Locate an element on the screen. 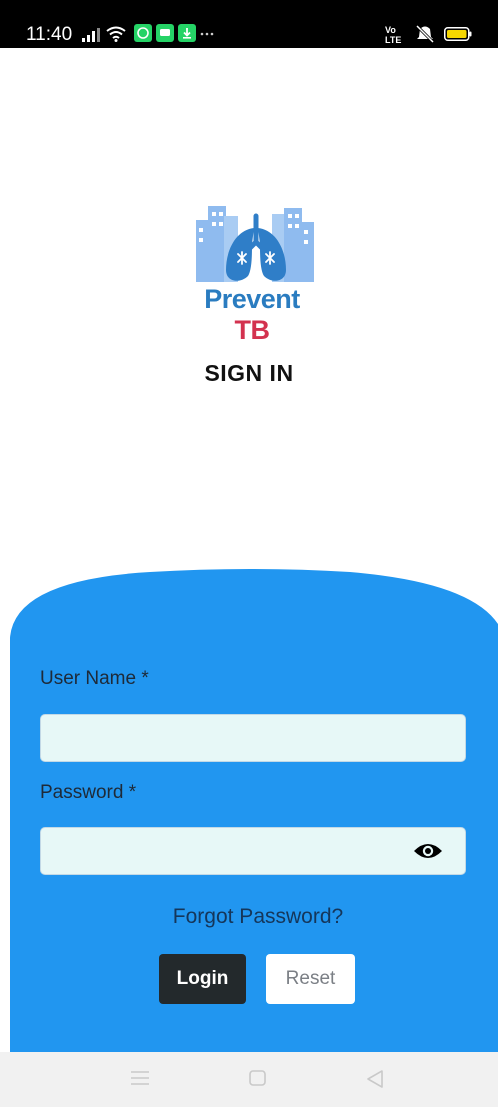  forgot-password-link: Forgot Password? is located at coordinates (249, 917).